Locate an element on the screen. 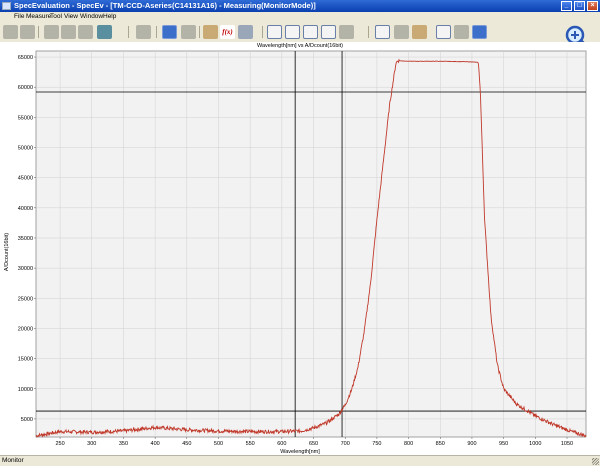 The height and width of the screenshot is (466, 600). y-tick-label: 55000 is located at coordinates (25, 118).